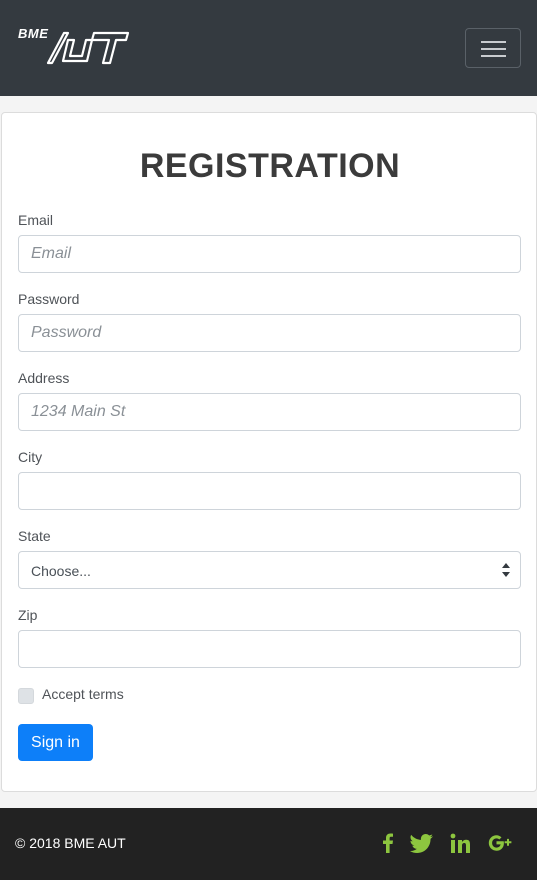 The height and width of the screenshot is (880, 537). I want to click on sign-in-button: Sign in, so click(55, 742).